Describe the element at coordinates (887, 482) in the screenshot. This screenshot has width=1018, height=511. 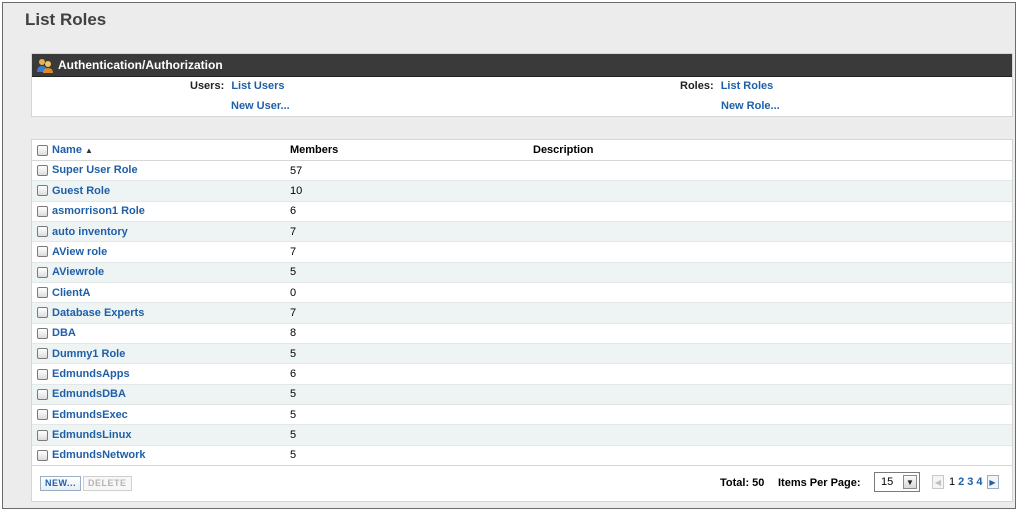
I see `items-per-page-value: 15` at that location.